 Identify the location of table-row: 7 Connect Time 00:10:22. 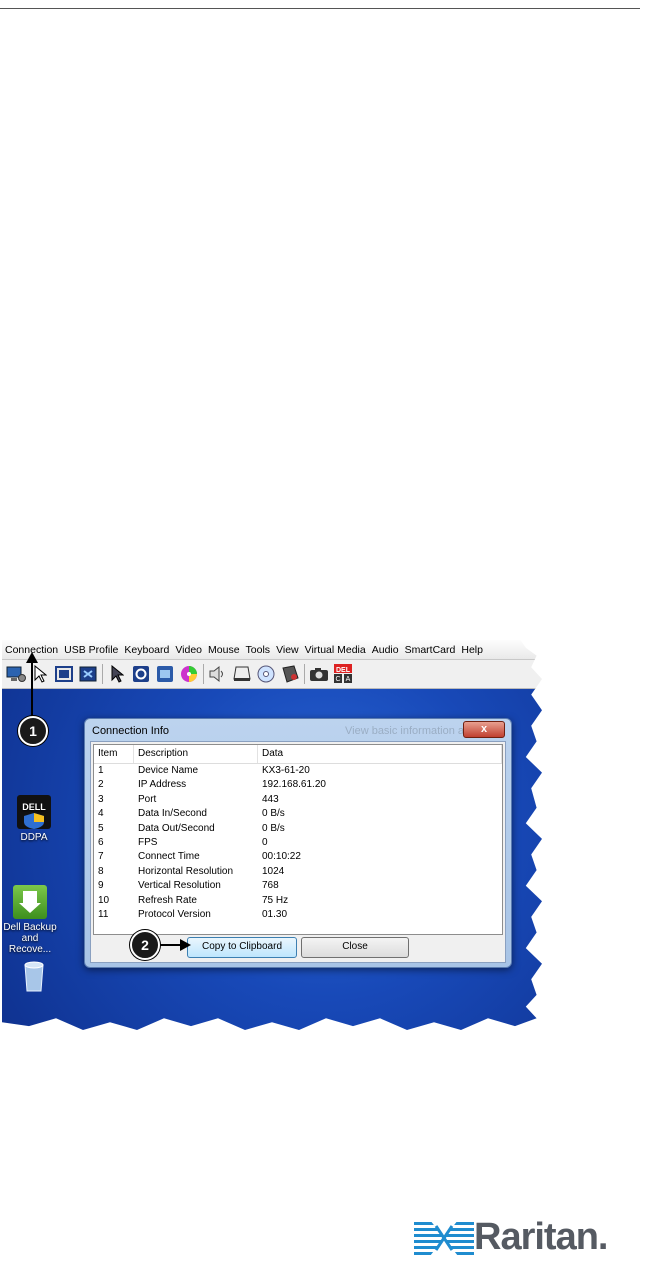
(298, 857).